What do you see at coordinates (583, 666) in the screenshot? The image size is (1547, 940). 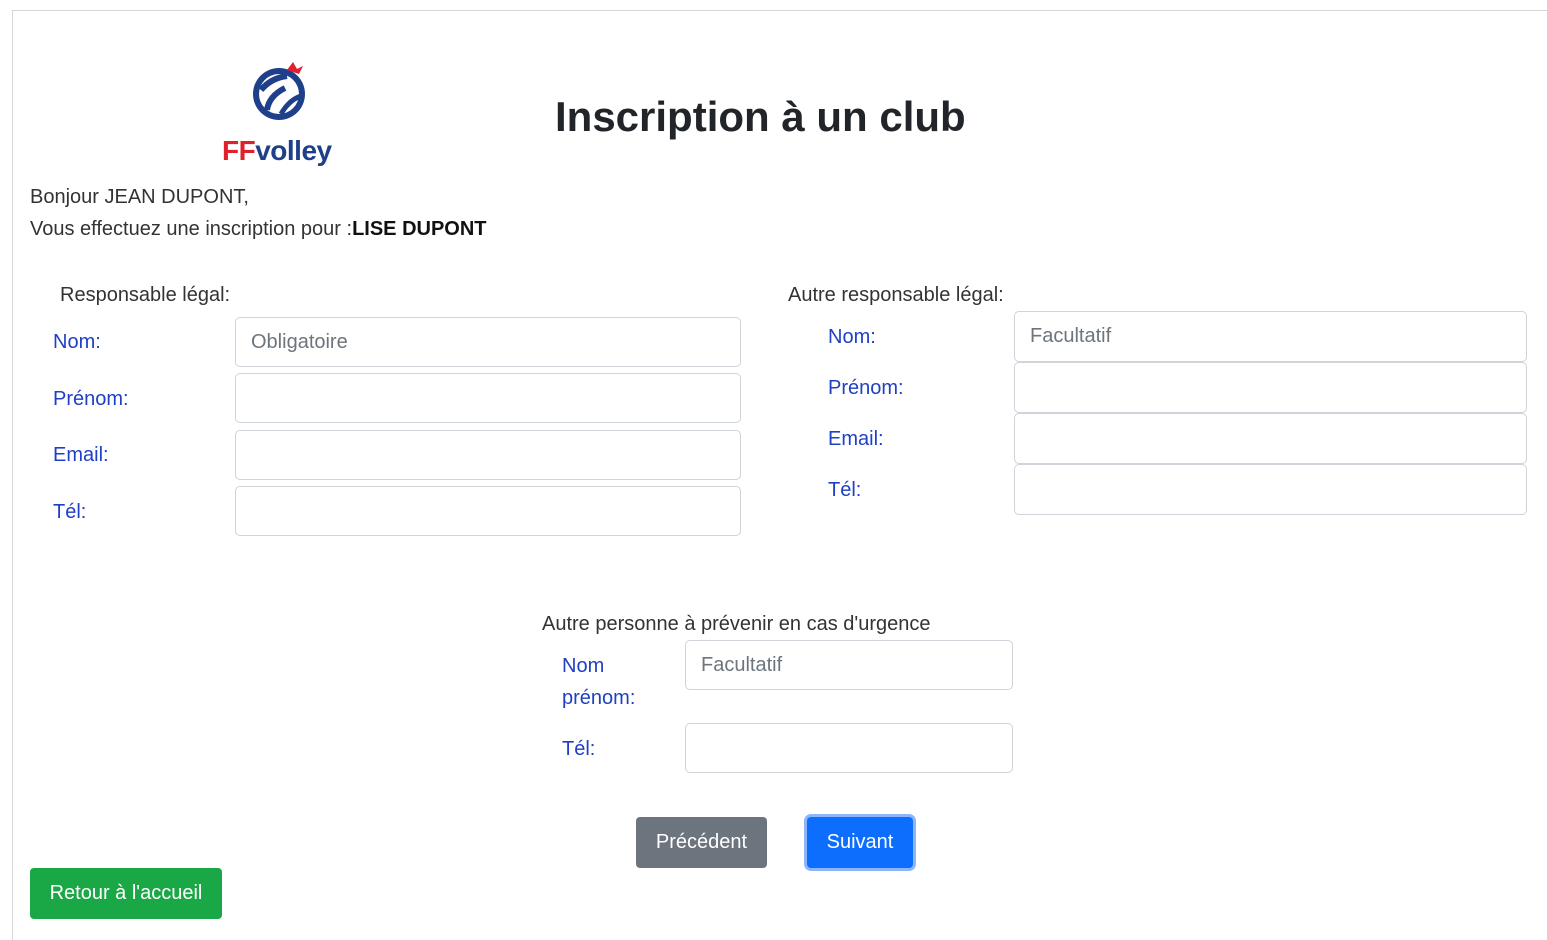 I see `emergency-nom-label-line1: Nom` at bounding box center [583, 666].